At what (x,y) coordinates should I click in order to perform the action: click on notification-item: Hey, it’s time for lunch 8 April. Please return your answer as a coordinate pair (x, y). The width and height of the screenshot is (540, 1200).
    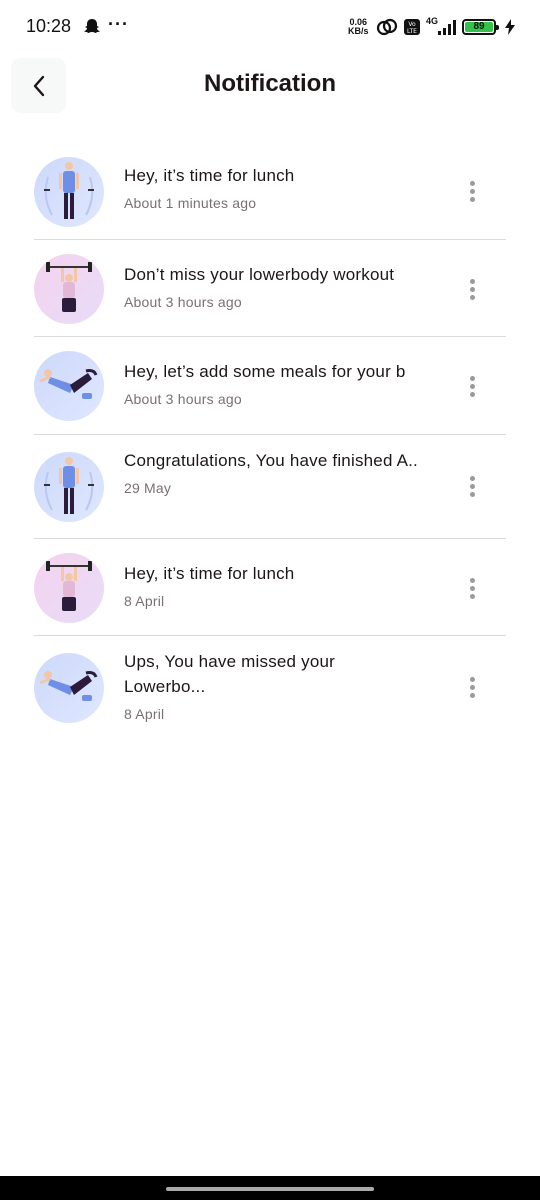
    Looking at the image, I should click on (270, 587).